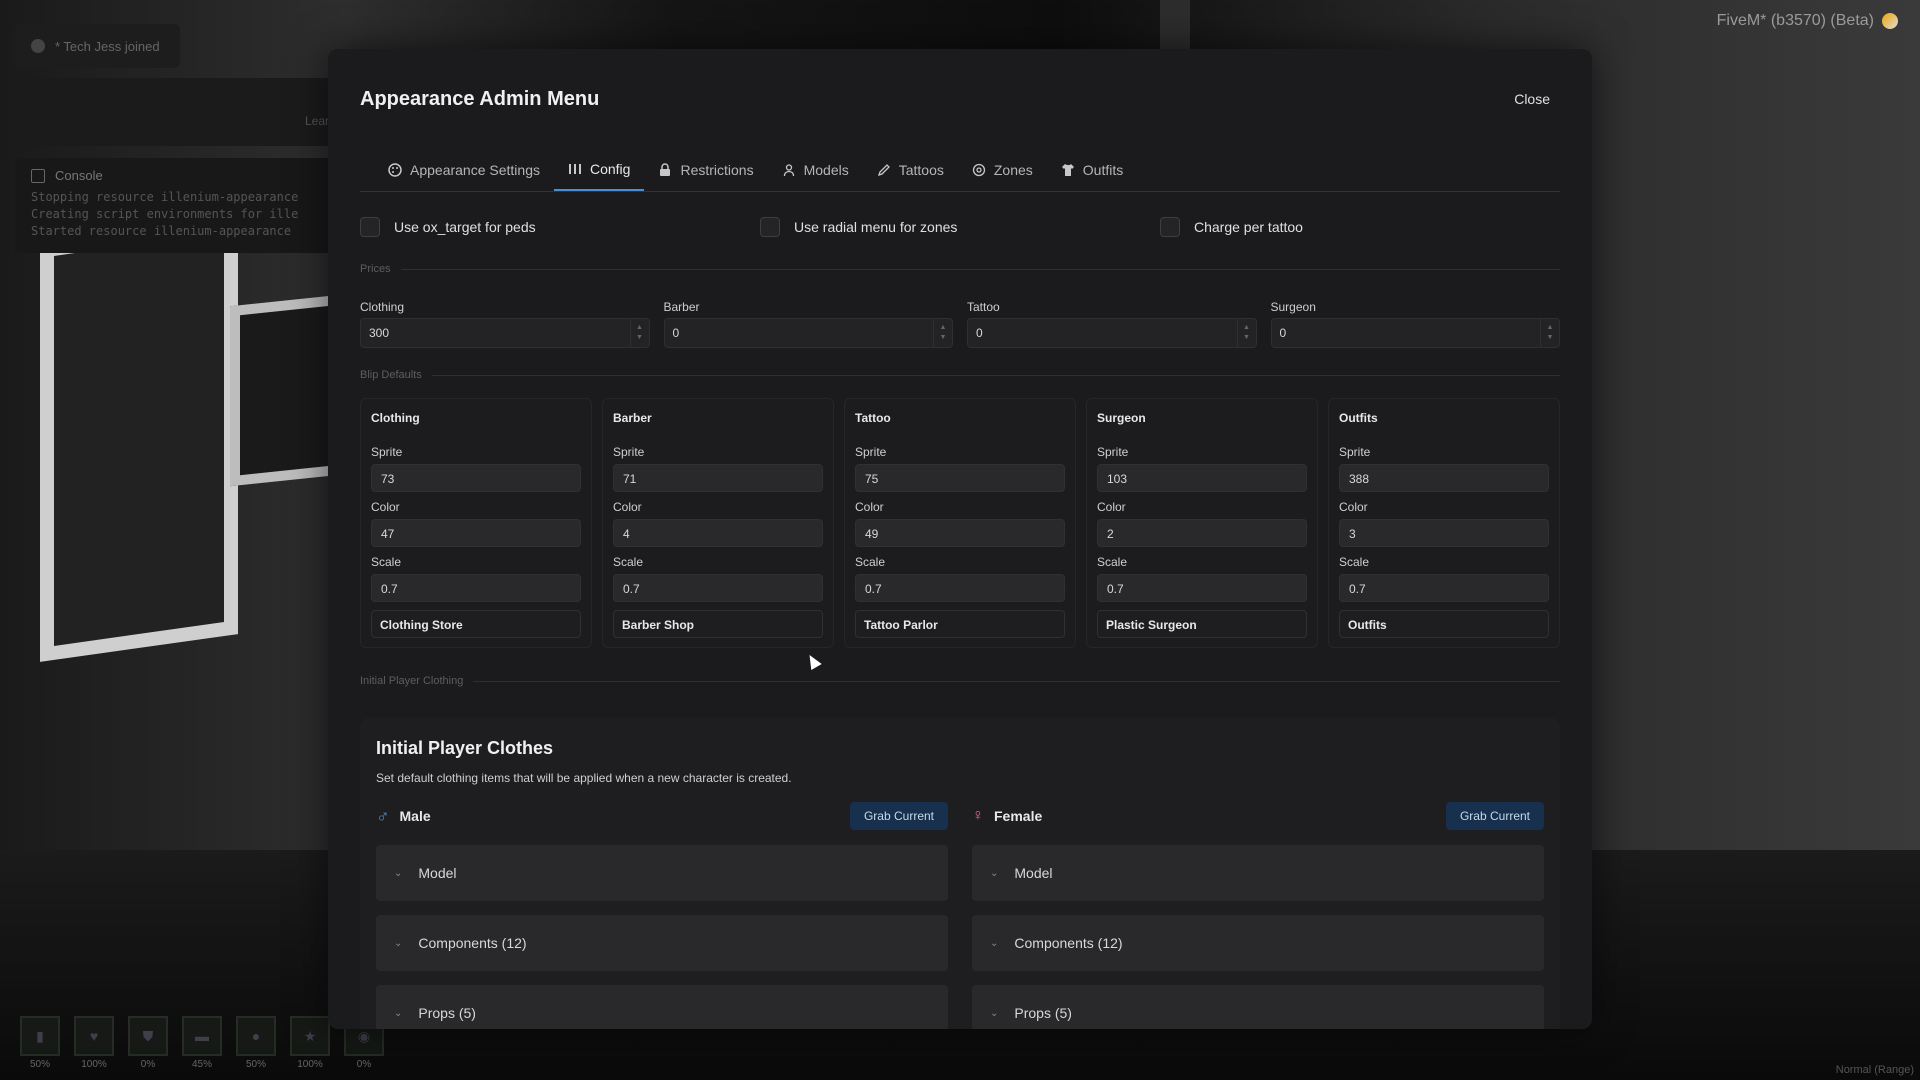 This screenshot has height=1080, width=1920. Describe the element at coordinates (1112, 333) in the screenshot. I see `tattoo-price-input: 0 ▲ ▼` at that location.